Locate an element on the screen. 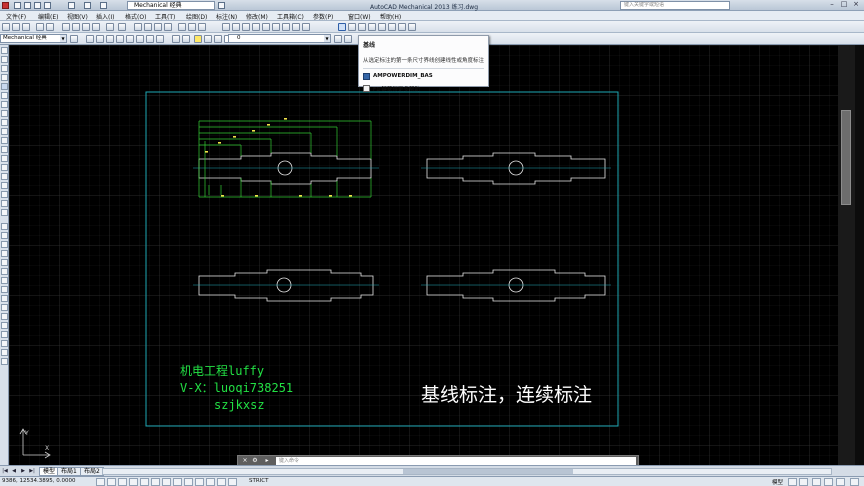  polar-toggle-icon is located at coordinates (133, 482).